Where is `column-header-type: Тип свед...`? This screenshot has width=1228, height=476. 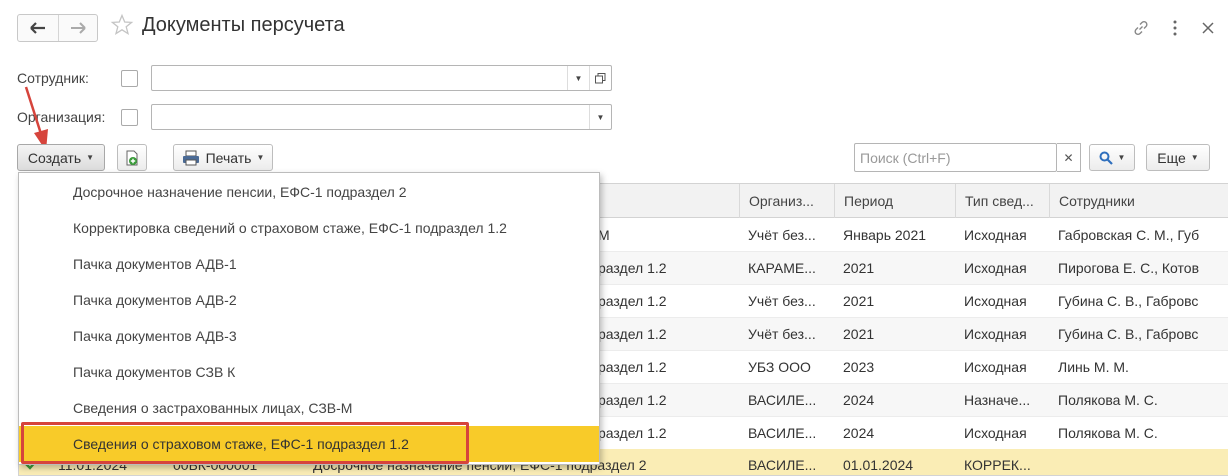
column-header-type: Тип свед... is located at coordinates (1002, 201).